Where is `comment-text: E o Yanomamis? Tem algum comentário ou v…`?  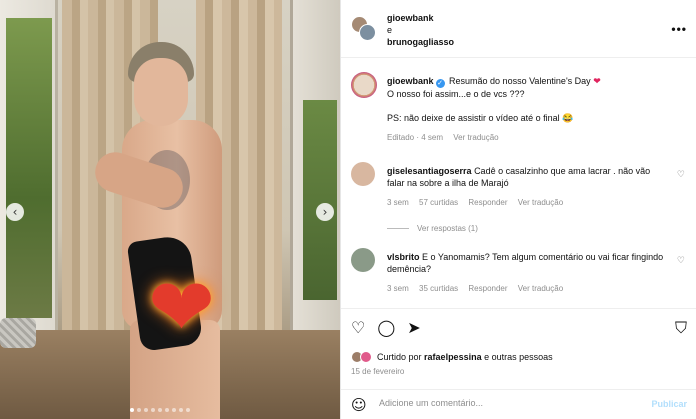
comment-text: E o Yanomamis? Tem algum comentário ou v… is located at coordinates (525, 263).